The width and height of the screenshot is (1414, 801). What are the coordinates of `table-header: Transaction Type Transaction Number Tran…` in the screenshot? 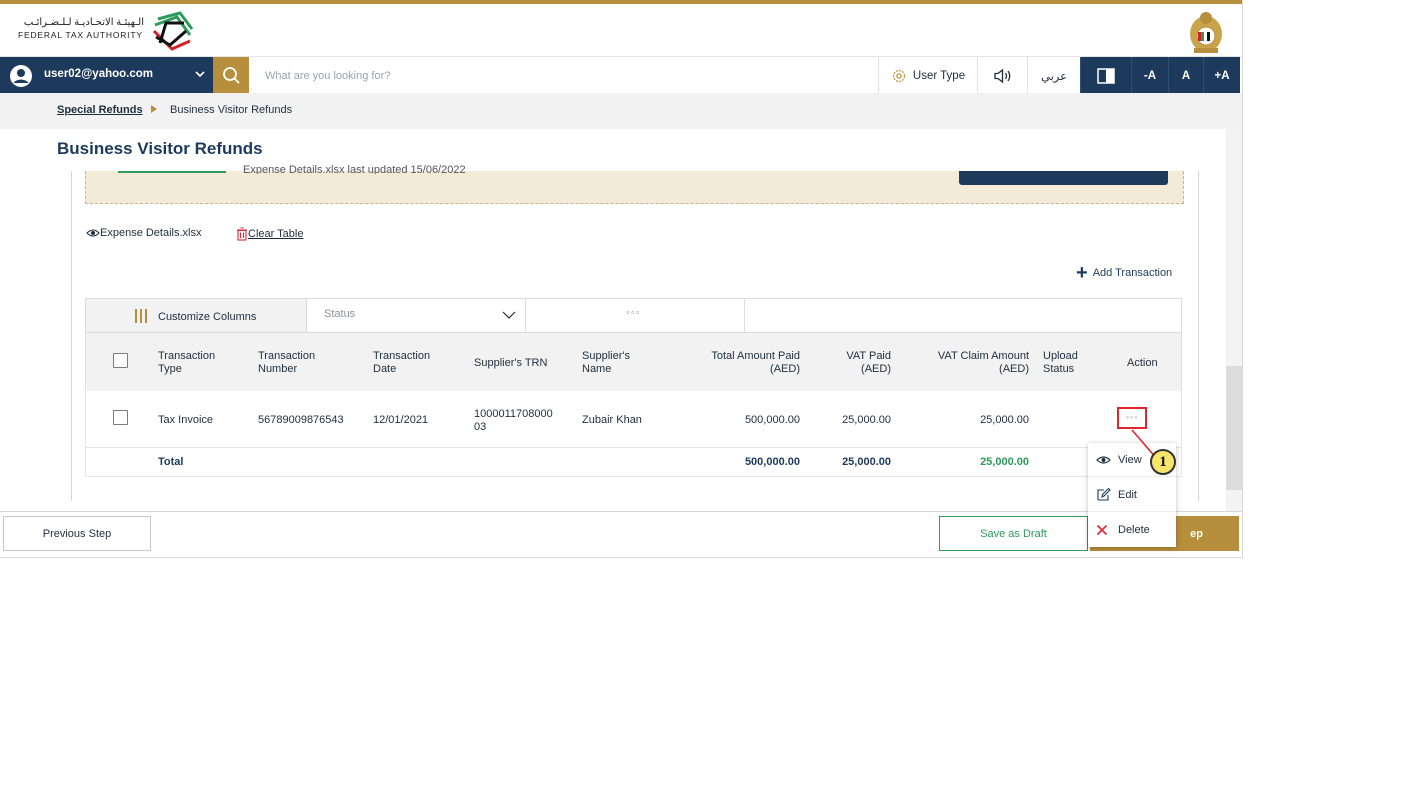 It's located at (633, 362).